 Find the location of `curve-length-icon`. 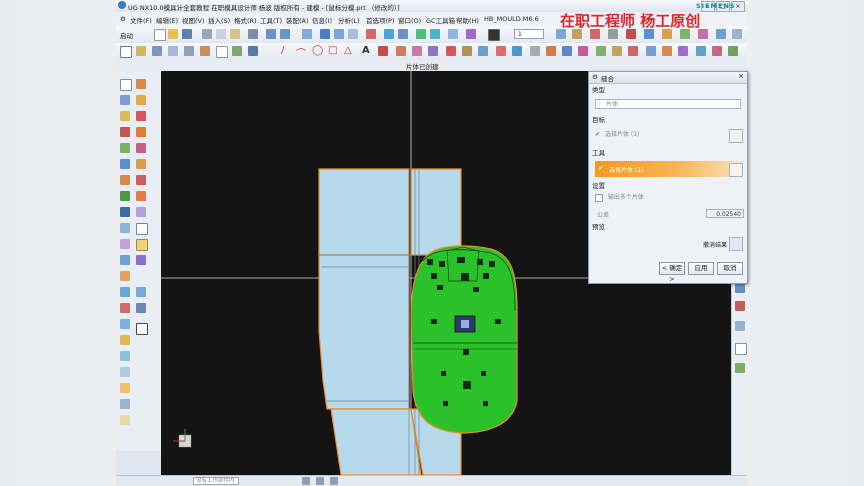

curve-length-icon is located at coordinates (535, 51).